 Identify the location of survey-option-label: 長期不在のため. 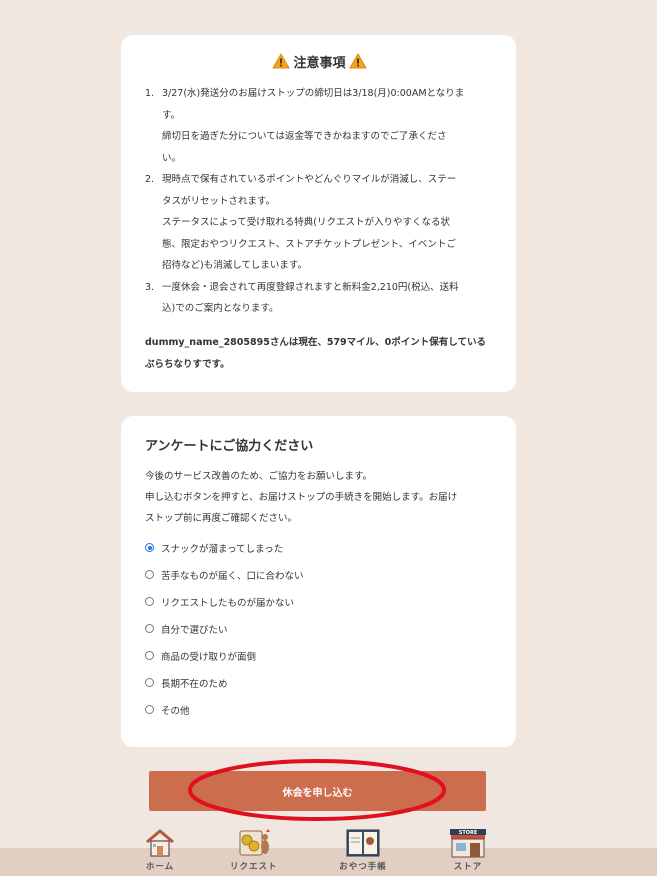
(194, 684).